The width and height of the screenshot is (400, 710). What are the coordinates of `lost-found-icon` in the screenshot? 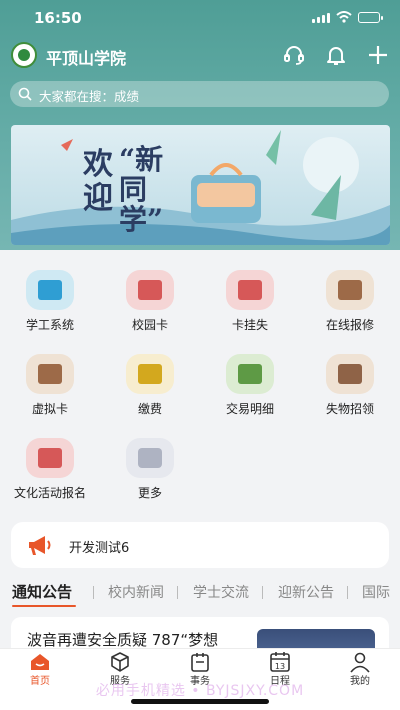 It's located at (350, 374).